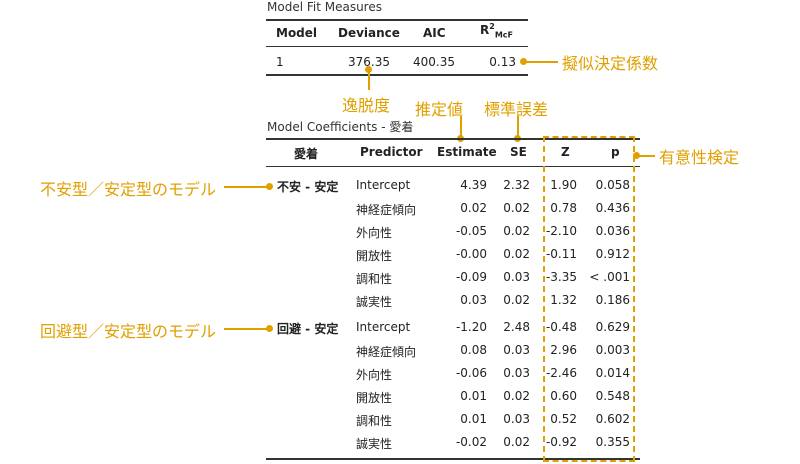 Image resolution: width=800 pixels, height=464 pixels. I want to click on fit-cell-model: 1, so click(280, 62).